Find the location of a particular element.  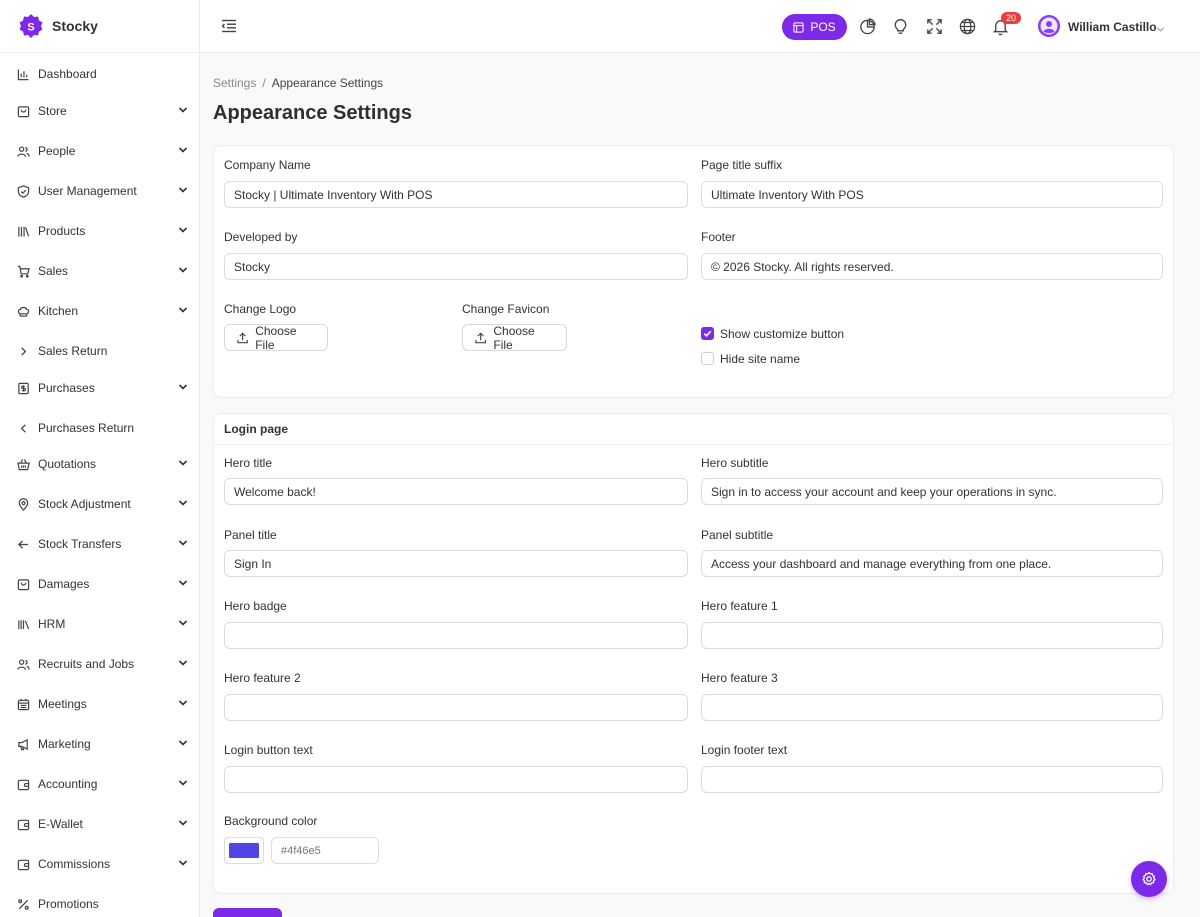

top-bar: POS 20 William Castillo is located at coordinates (700, 26).